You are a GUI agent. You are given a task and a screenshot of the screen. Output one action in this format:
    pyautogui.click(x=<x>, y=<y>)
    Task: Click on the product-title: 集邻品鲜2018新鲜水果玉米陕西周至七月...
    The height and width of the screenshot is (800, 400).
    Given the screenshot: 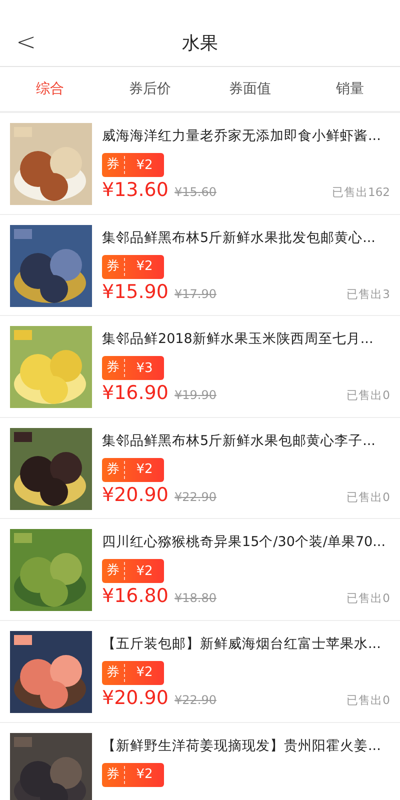 What is the action you would take?
    pyautogui.click(x=246, y=339)
    